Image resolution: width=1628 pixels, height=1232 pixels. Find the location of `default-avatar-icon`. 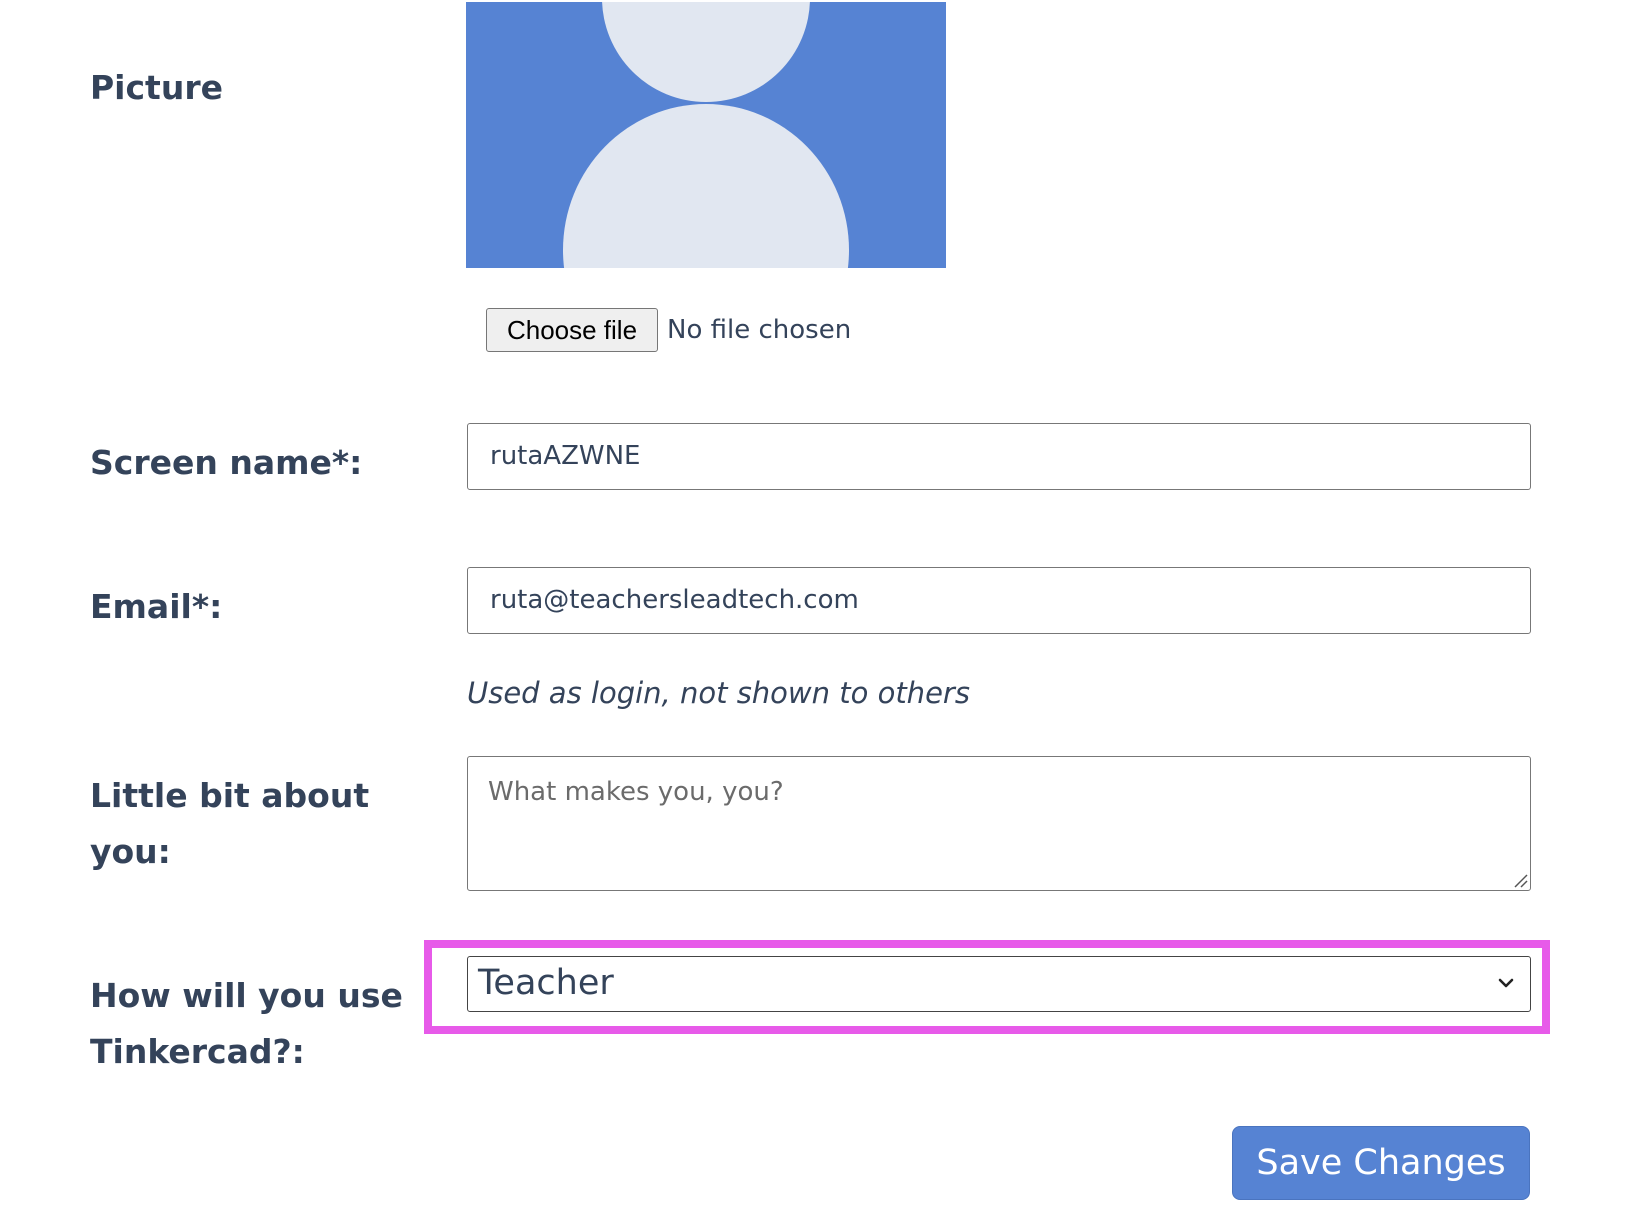

default-avatar-icon is located at coordinates (706, 135).